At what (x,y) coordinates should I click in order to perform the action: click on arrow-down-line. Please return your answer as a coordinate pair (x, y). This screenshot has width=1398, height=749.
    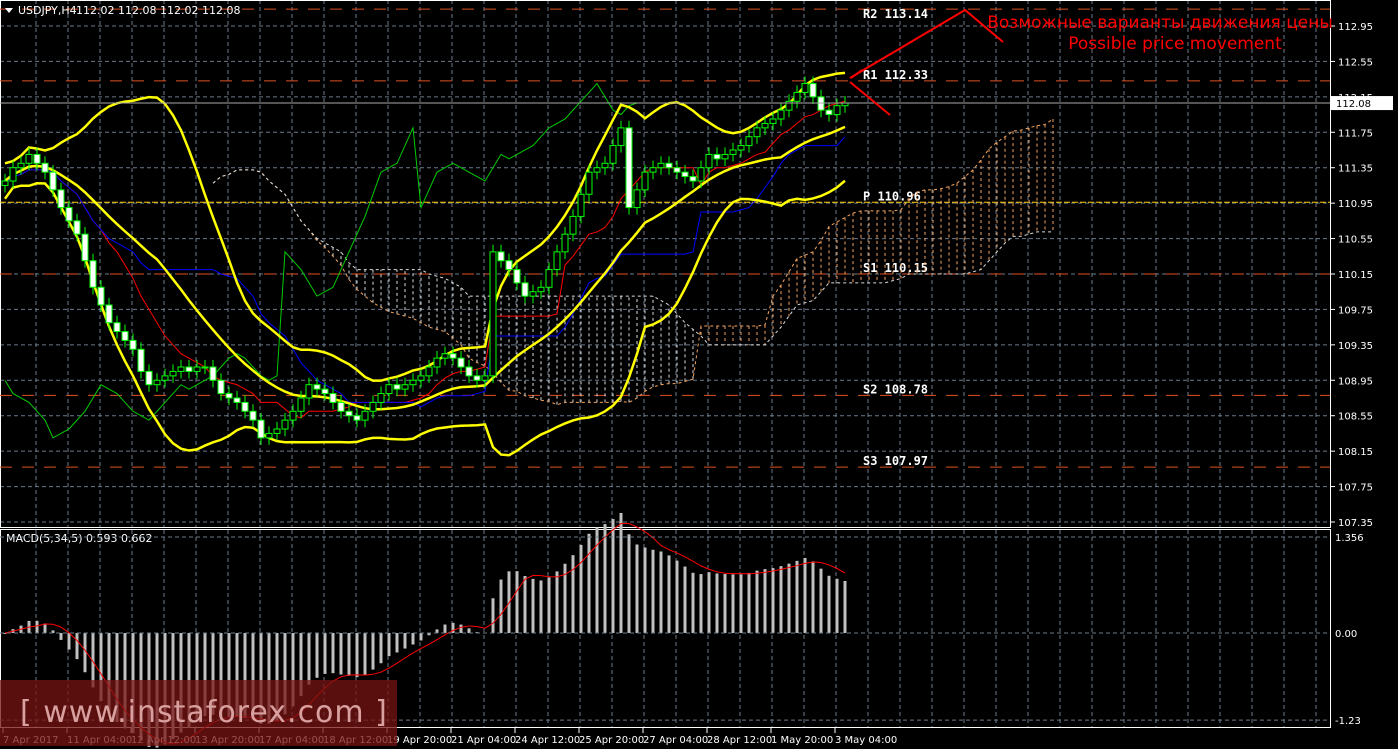
    Looking at the image, I should click on (870, 98).